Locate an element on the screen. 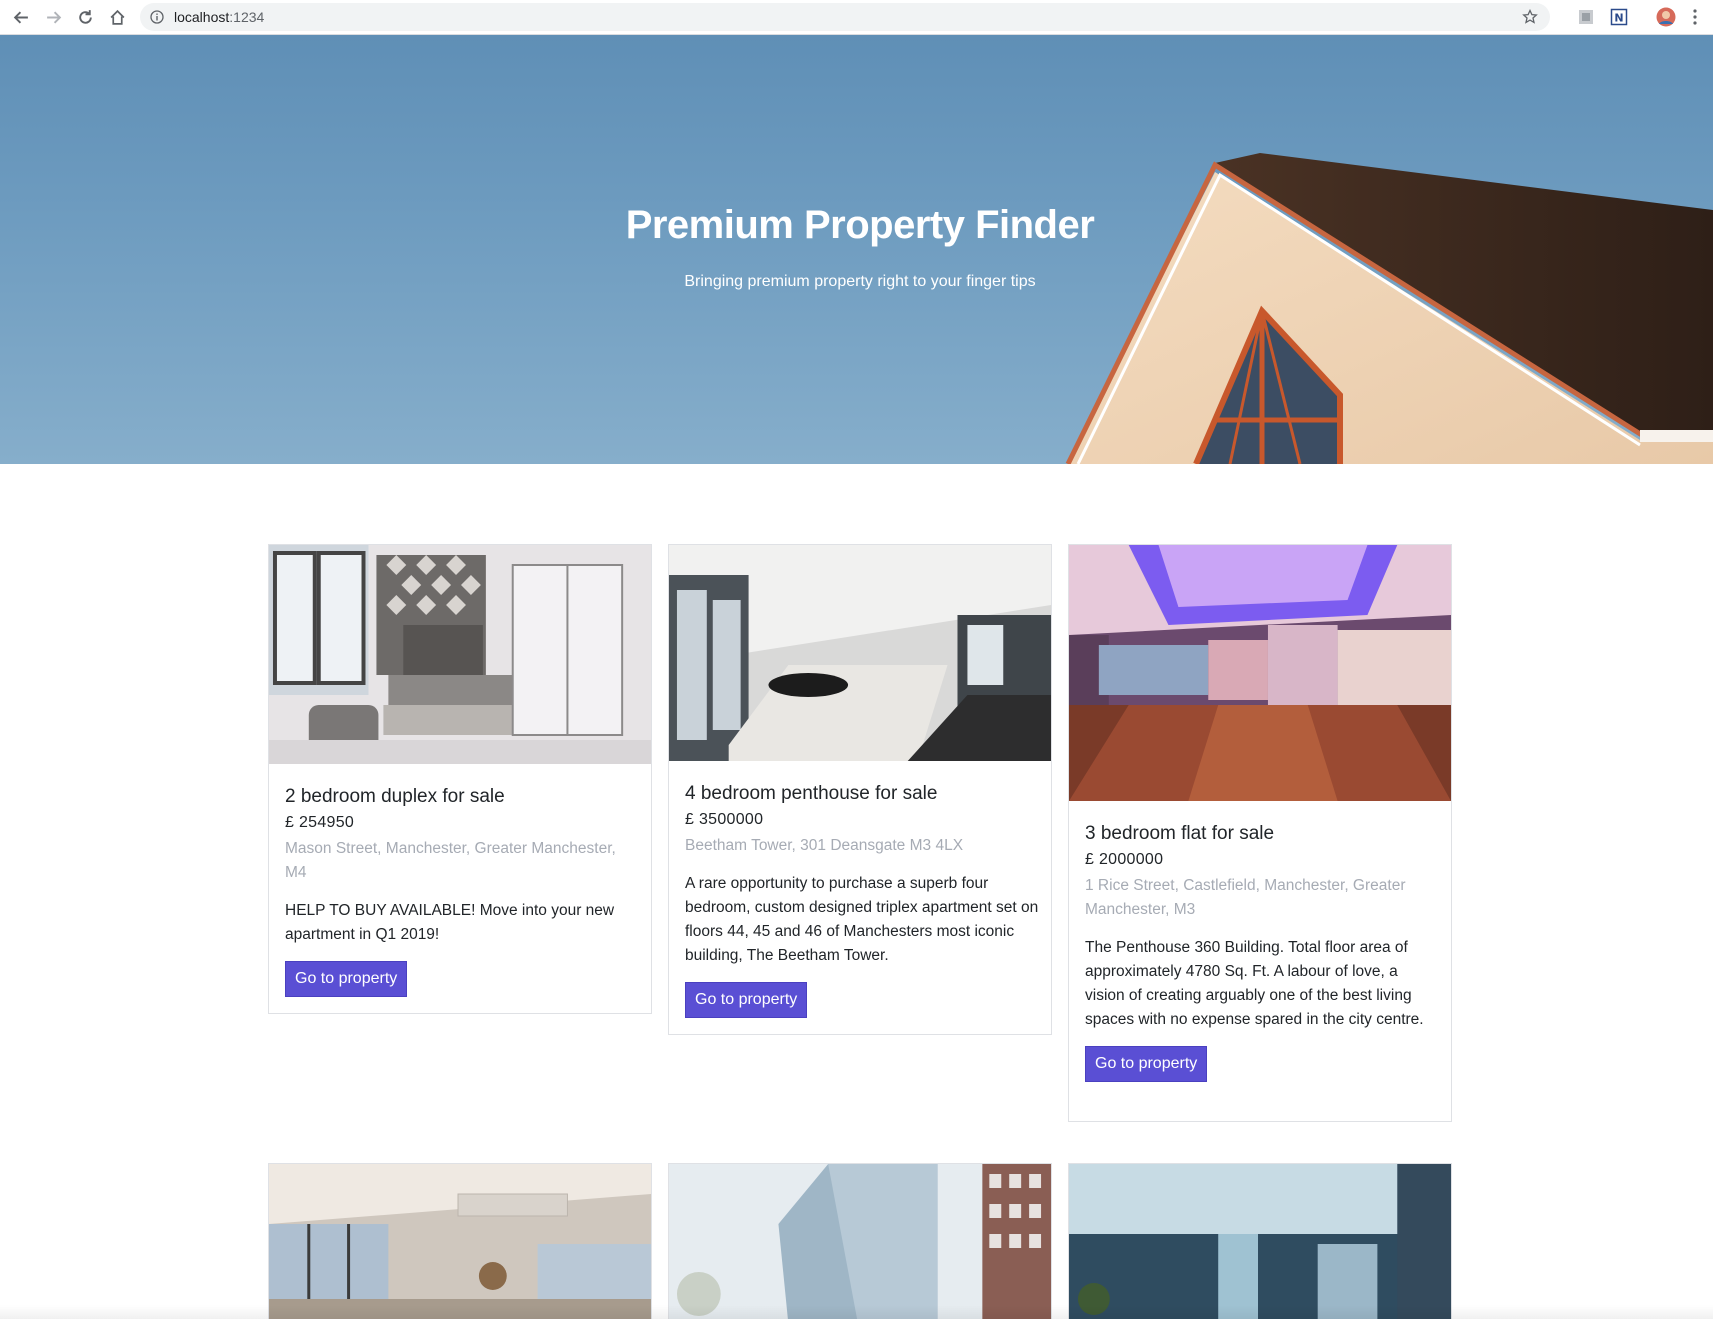 This screenshot has height=1319, width=1713. back-icon is located at coordinates (21, 17).